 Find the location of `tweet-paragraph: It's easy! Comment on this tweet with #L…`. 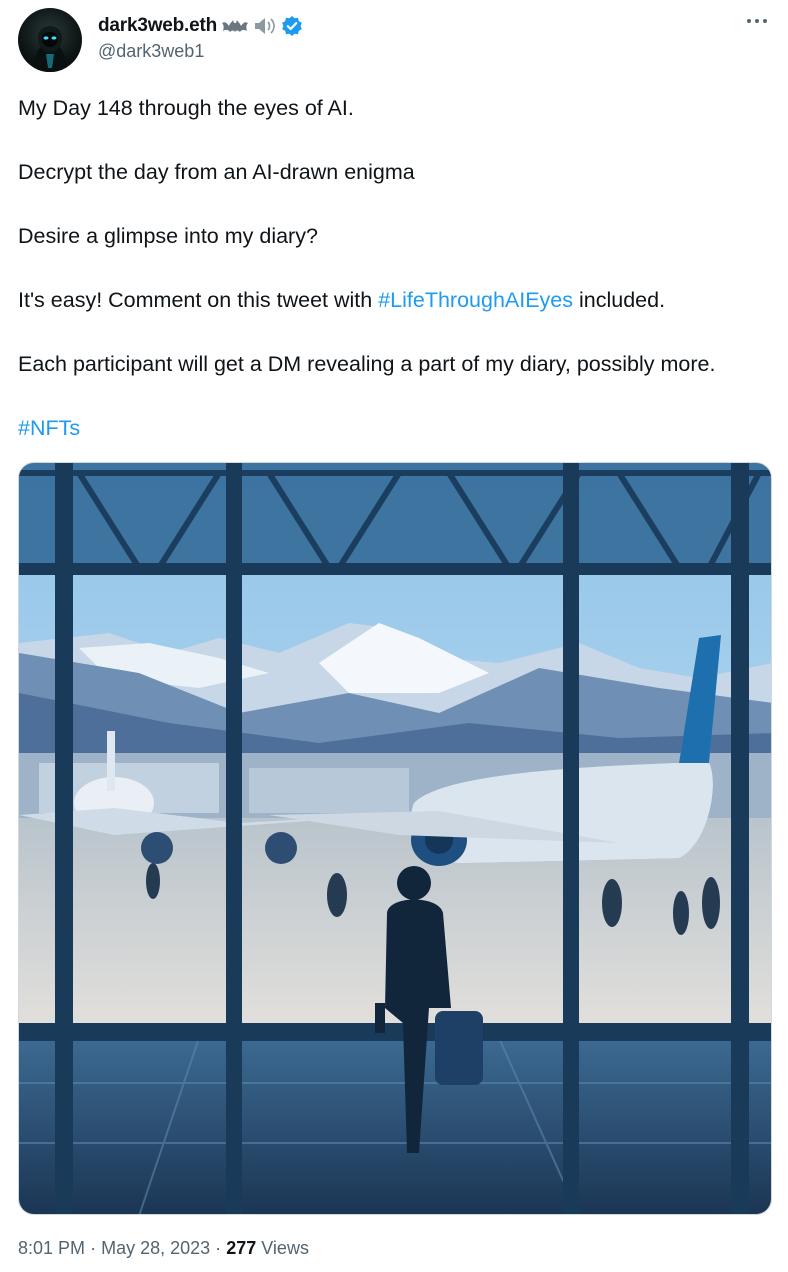

tweet-paragraph: It's easy! Comment on this tweet with #L… is located at coordinates (394, 300).